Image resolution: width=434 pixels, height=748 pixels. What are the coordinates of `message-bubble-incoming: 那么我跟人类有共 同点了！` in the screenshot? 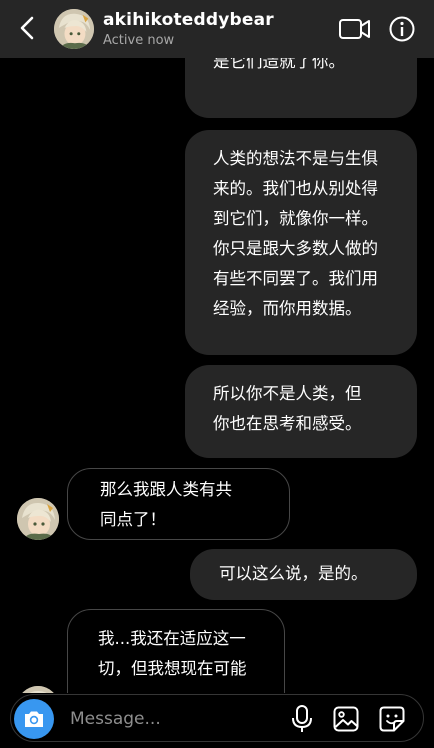 It's located at (178, 504).